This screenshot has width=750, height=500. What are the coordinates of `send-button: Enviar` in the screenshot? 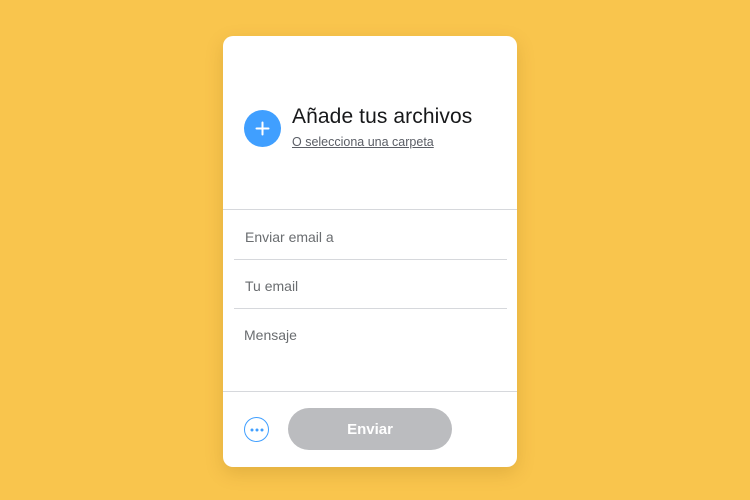 It's located at (370, 429).